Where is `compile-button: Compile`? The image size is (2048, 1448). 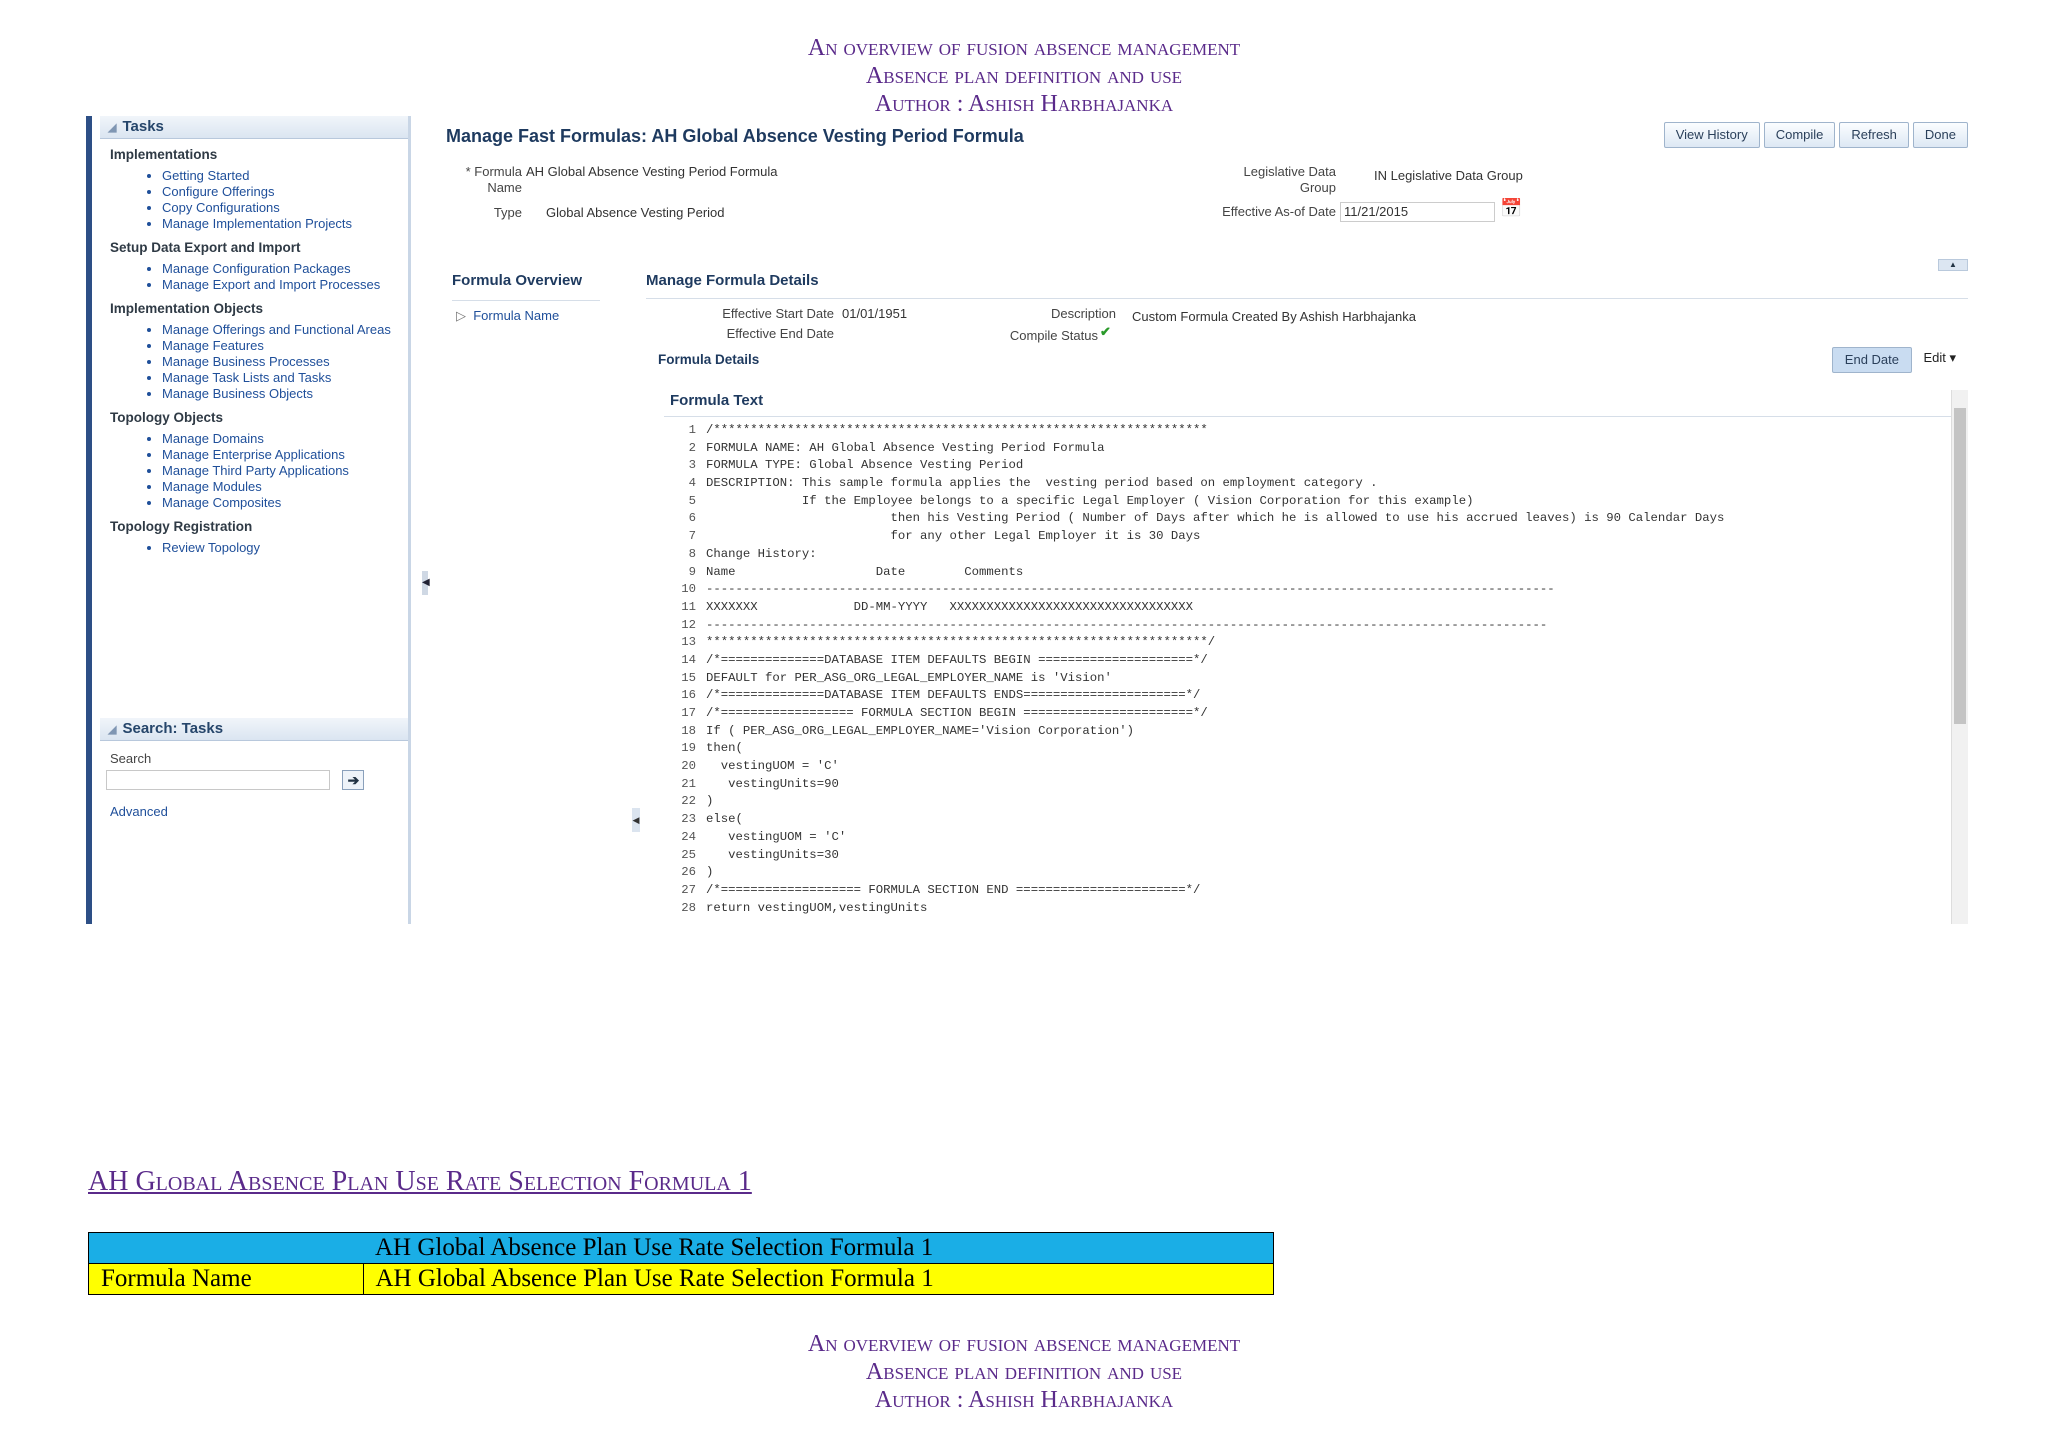 compile-button: Compile is located at coordinates (1799, 135).